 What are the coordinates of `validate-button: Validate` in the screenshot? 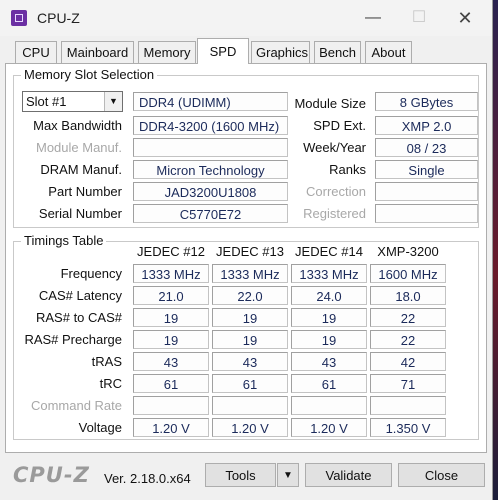 It's located at (348, 475).